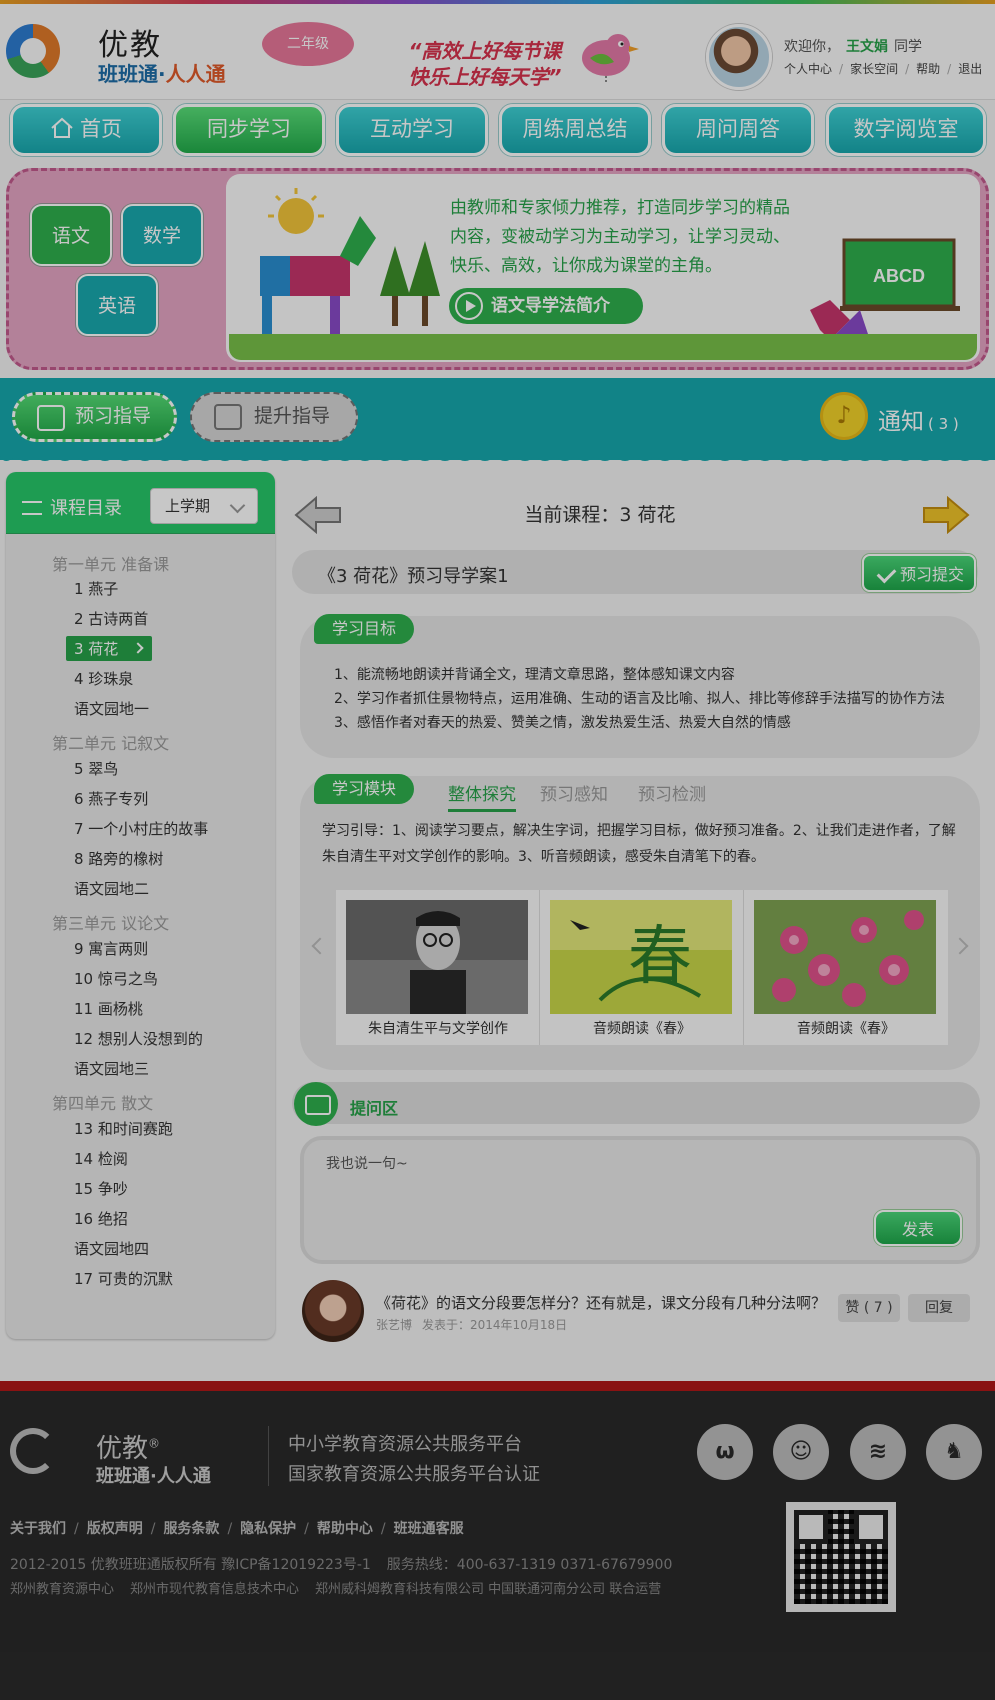  Describe the element at coordinates (110, 922) in the screenshot. I see `unit-heading: 第三单元 议论文` at that location.